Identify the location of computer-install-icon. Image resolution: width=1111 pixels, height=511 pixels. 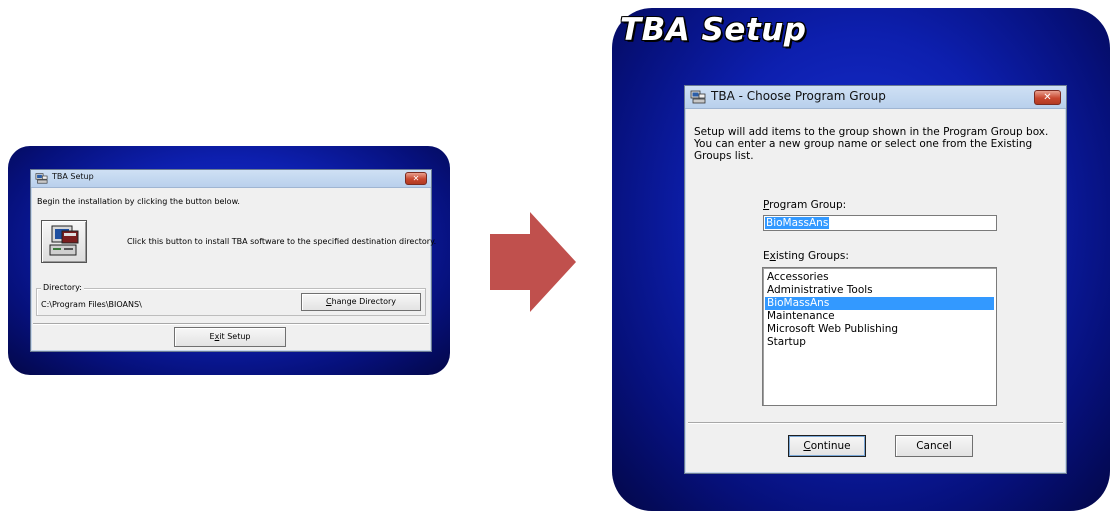
(64, 240).